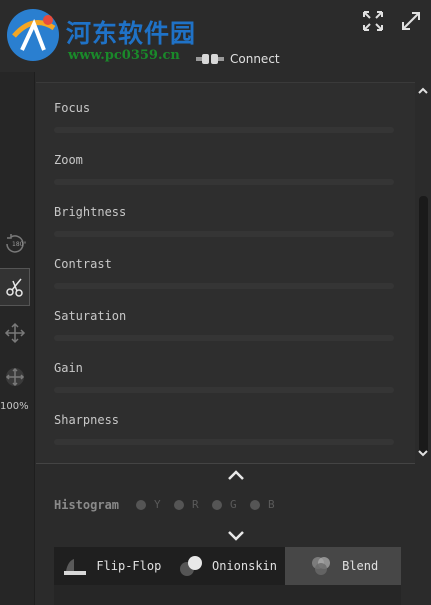 Image resolution: width=431 pixels, height=605 pixels. What do you see at coordinates (373, 21) in the screenshot?
I see `expand-arrows-icon` at bounding box center [373, 21].